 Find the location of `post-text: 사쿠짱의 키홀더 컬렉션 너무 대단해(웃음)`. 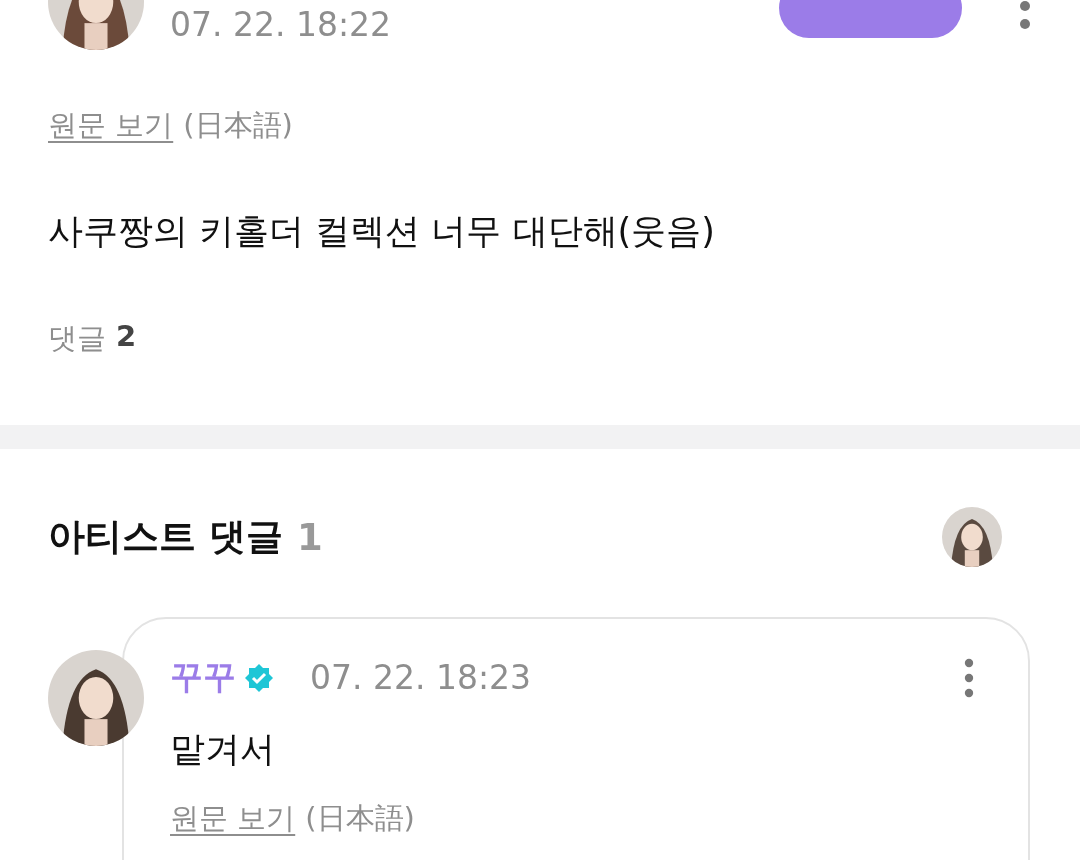

post-text: 사쿠짱의 키홀더 컬렉션 너무 대단해(웃음) is located at coordinates (382, 231).